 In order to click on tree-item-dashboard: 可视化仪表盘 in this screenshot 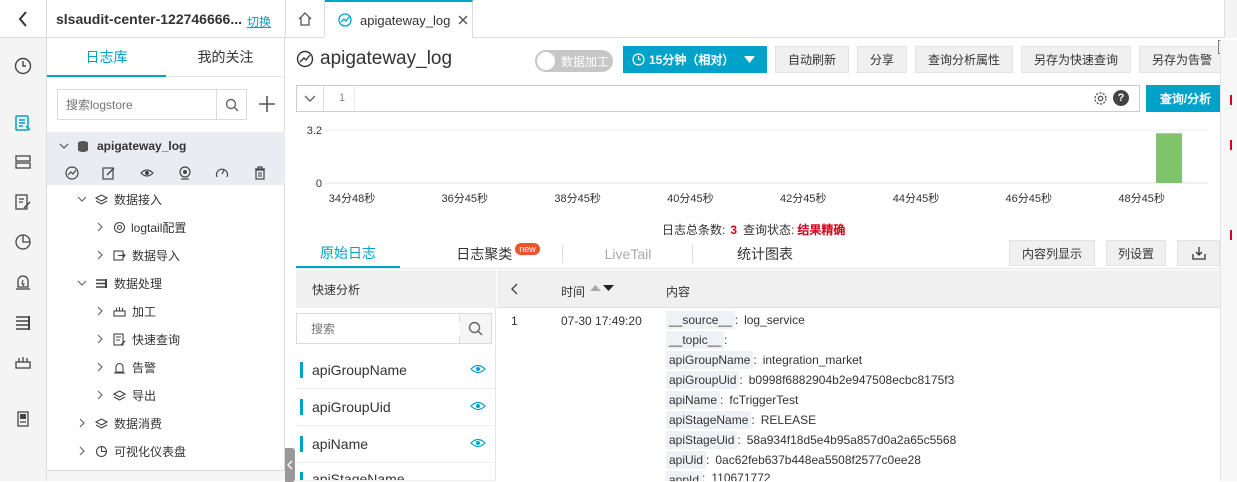, I will do `click(166, 451)`.